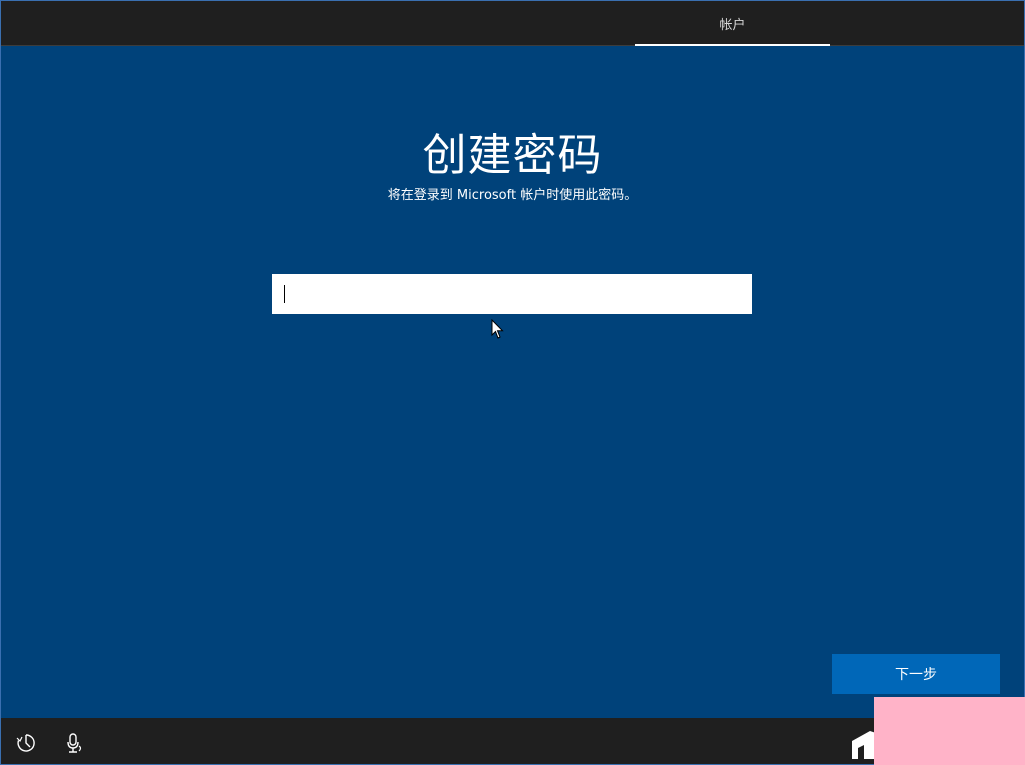  Describe the element at coordinates (916, 674) in the screenshot. I see `next-button: 下一步` at that location.